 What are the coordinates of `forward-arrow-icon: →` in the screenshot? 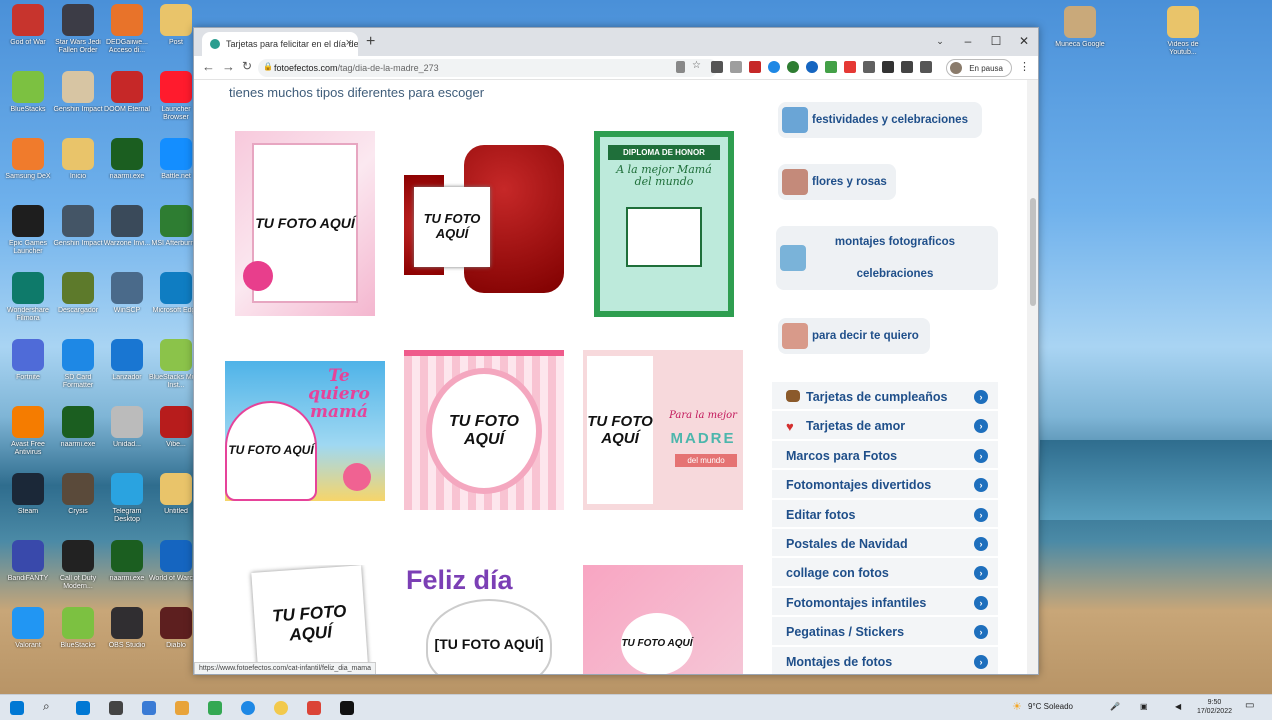 It's located at (228, 66).